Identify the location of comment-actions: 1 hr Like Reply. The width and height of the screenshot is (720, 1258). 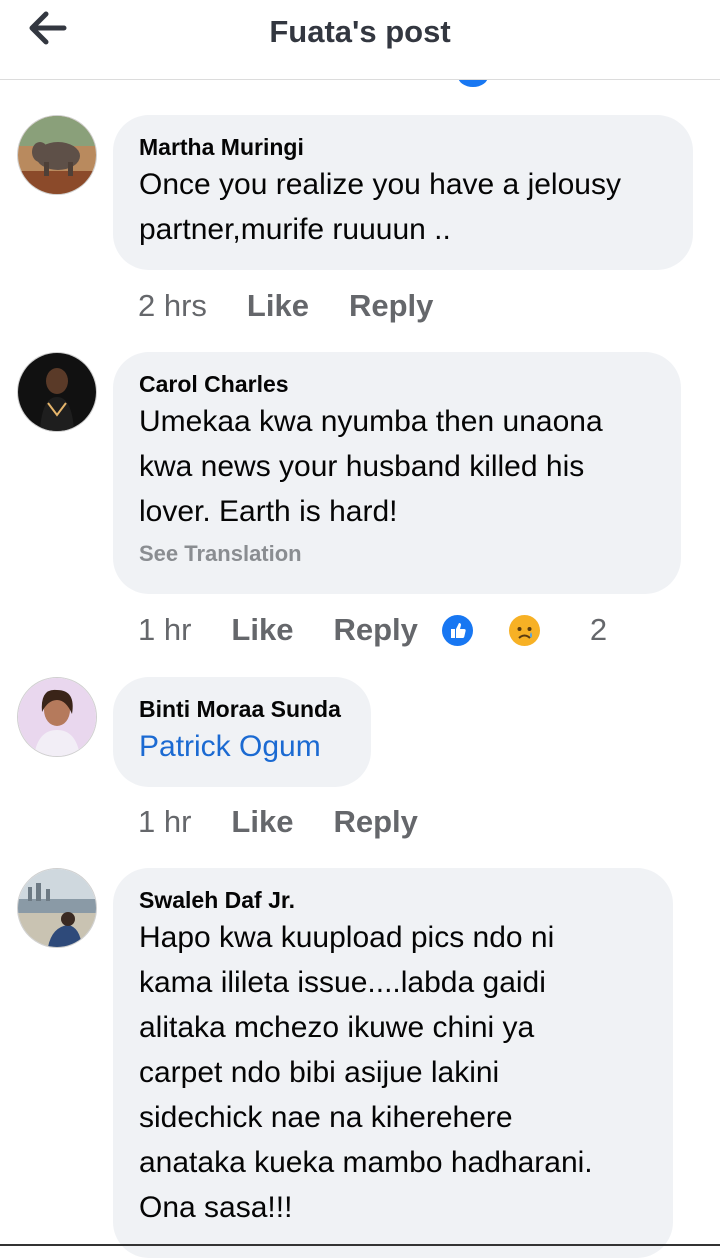
(298, 822).